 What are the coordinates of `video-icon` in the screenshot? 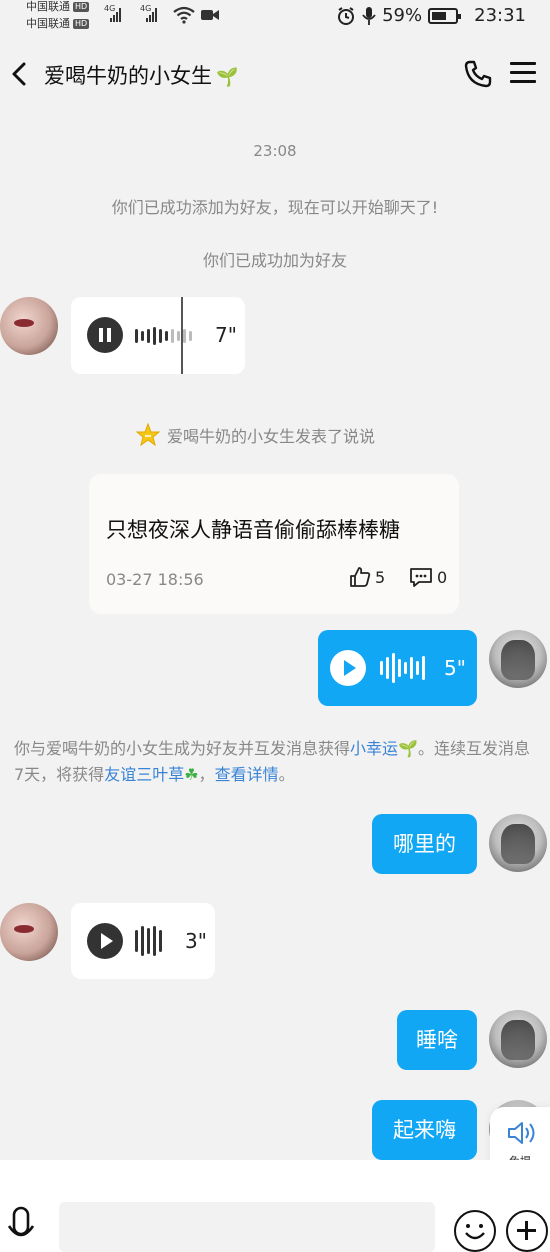 It's located at (210, 15).